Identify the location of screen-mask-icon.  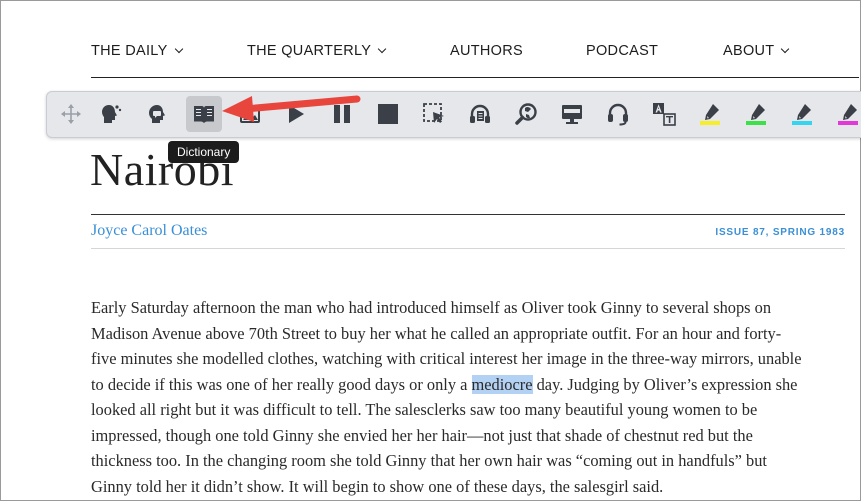
(572, 114).